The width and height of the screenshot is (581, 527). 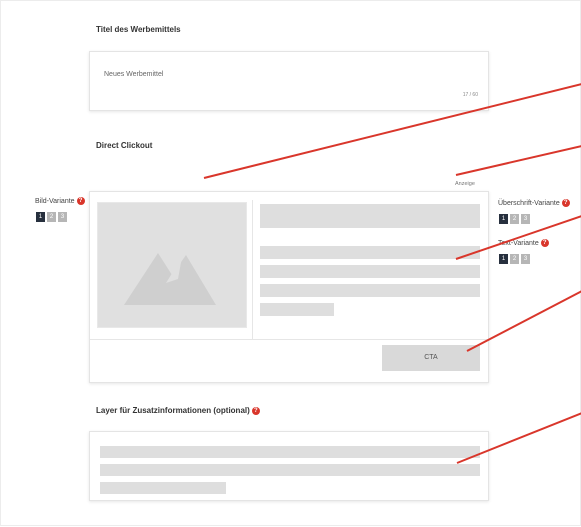 I want to click on text-variante-text: Text-Variante, so click(x=518, y=243).